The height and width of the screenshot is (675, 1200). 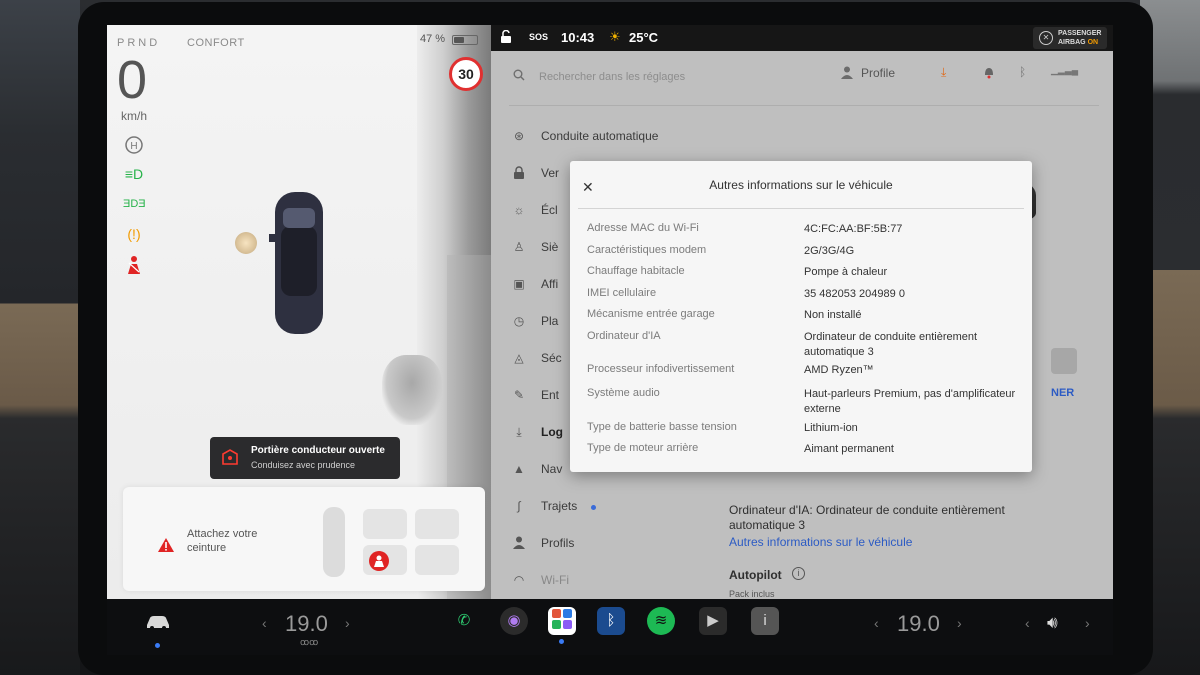 What do you see at coordinates (264, 623) in the screenshot?
I see `temp-down-left: ‹` at bounding box center [264, 623].